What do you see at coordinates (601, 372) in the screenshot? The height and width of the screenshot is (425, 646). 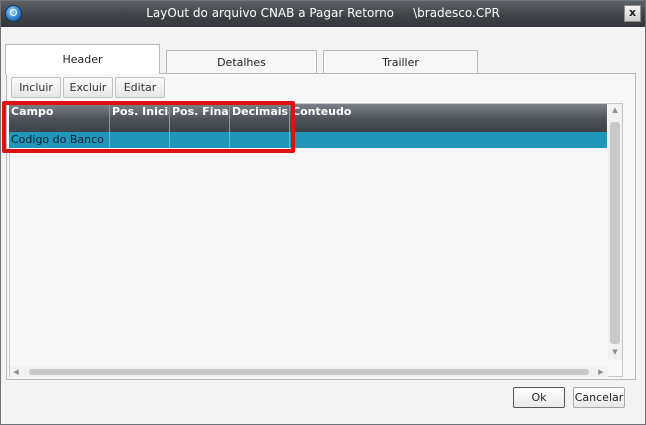 I see `scroll-right-arrow-icon: ▶` at bounding box center [601, 372].